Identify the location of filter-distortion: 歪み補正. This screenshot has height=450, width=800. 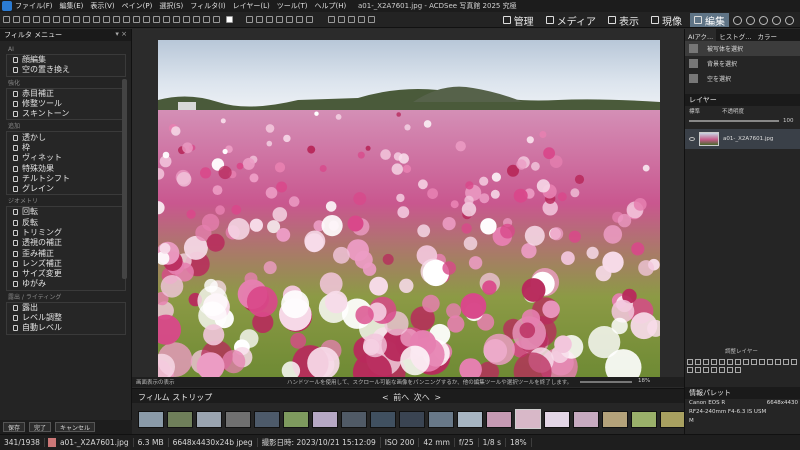
(66, 253).